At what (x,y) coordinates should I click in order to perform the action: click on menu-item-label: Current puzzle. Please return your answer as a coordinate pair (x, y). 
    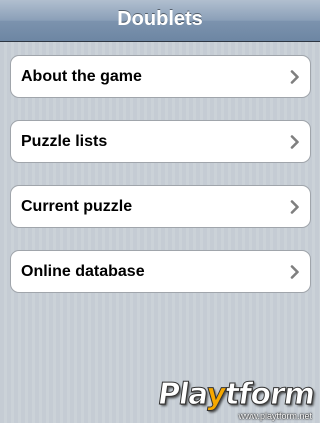
    Looking at the image, I should click on (77, 206).